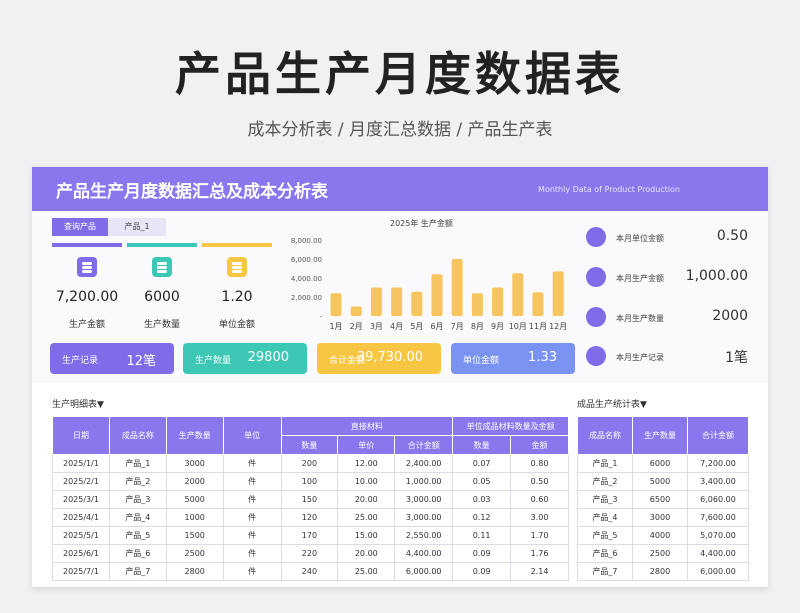 This screenshot has width=800, height=613. What do you see at coordinates (194, 535) in the screenshot?
I see `table-cell: 1500` at bounding box center [194, 535].